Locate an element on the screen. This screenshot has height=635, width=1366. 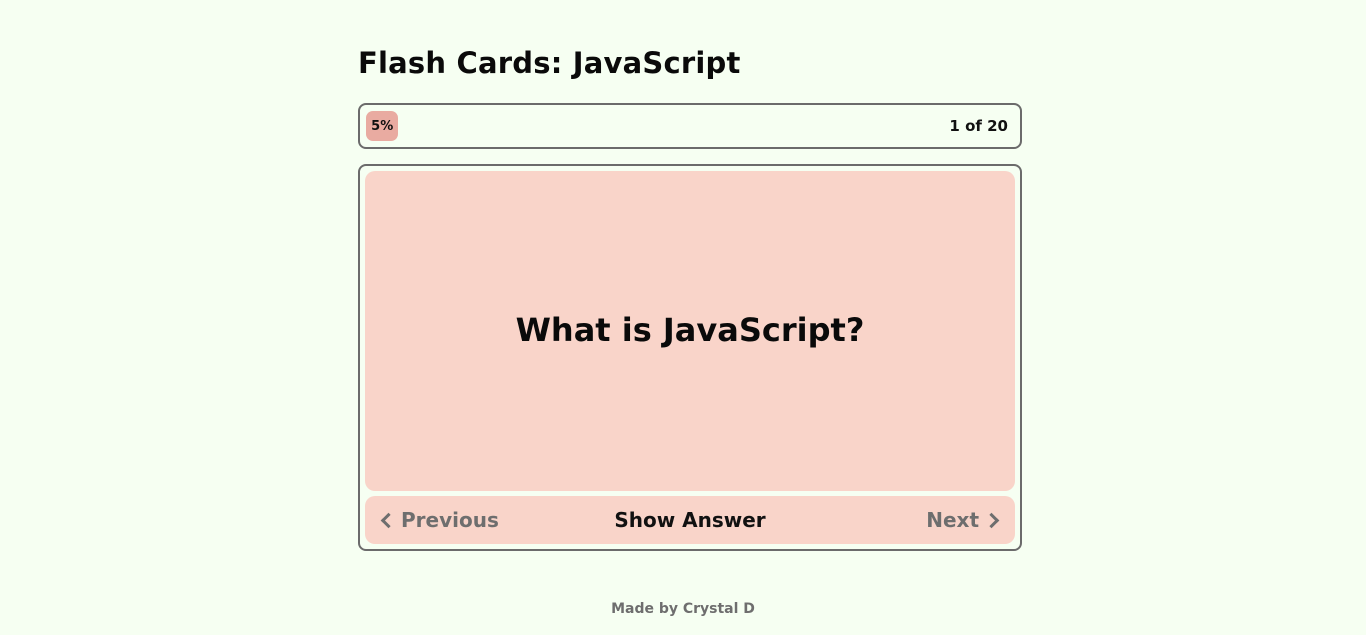
card-question: What is JavaScript? is located at coordinates (690, 330).